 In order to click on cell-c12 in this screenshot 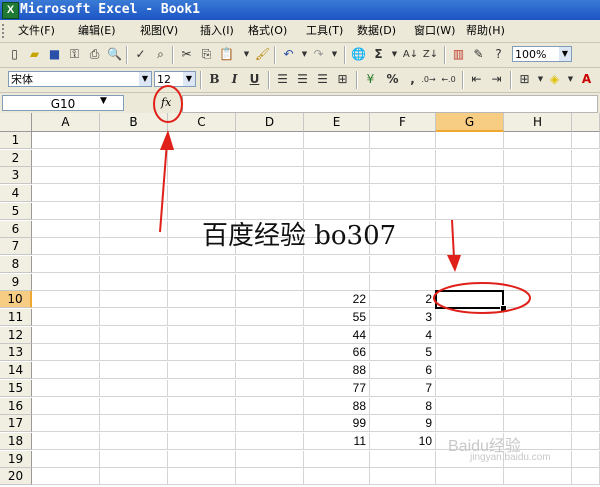, I will do `click(202, 335)`.